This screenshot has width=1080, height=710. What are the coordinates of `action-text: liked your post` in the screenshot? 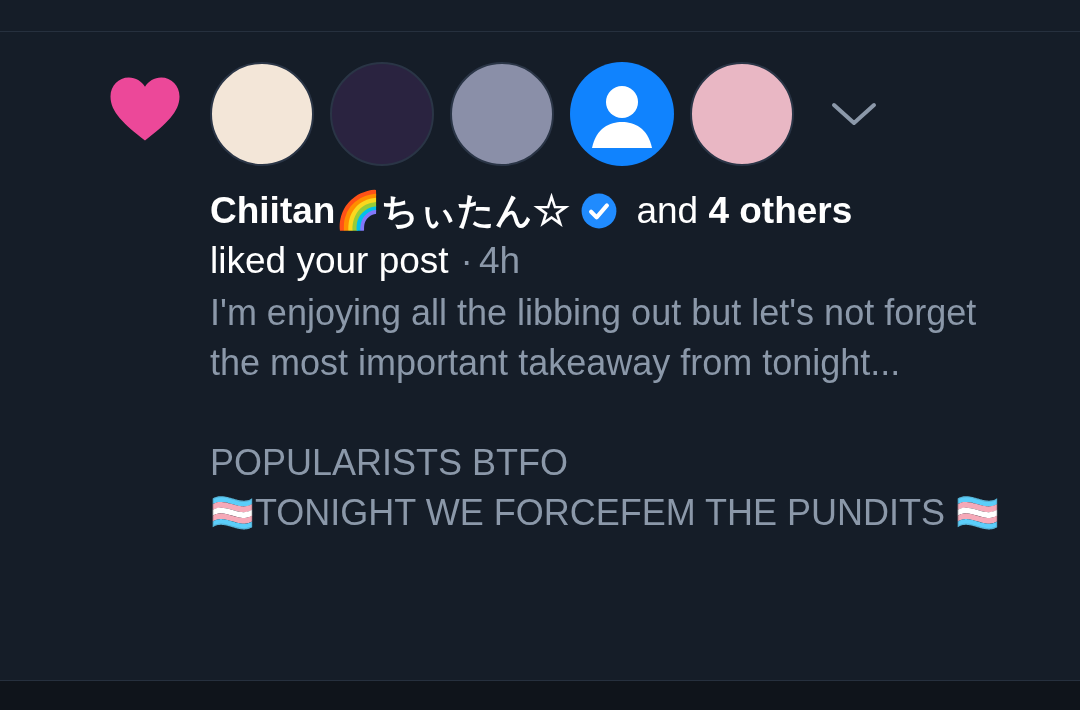 It's located at (329, 261).